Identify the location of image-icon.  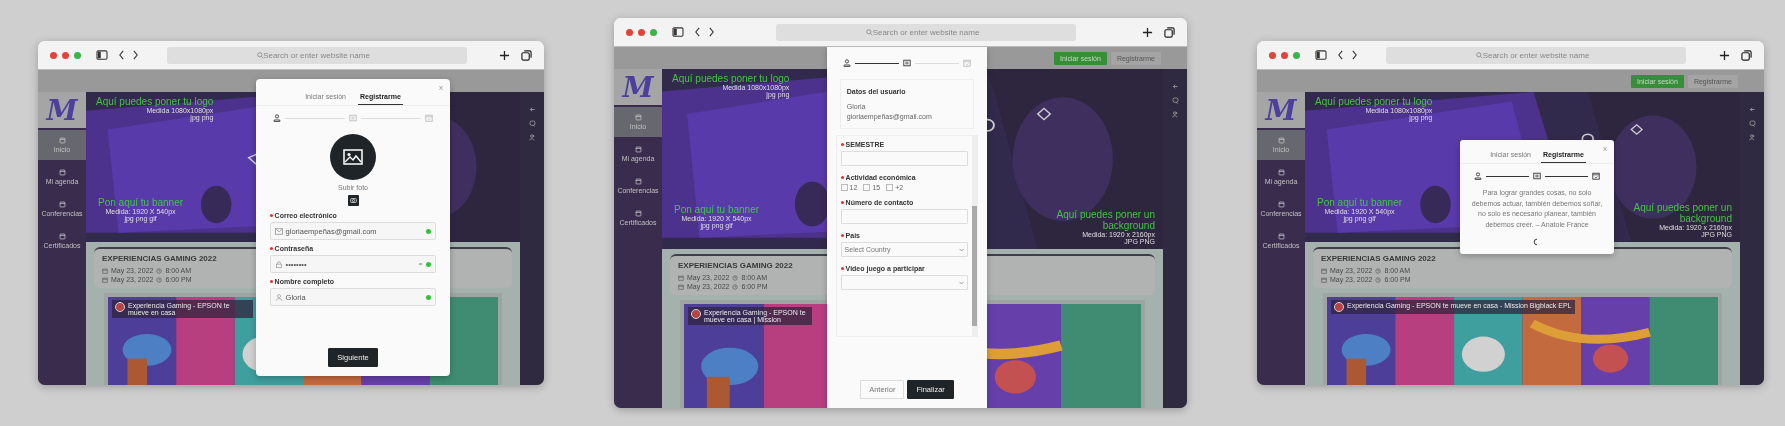
(353, 157).